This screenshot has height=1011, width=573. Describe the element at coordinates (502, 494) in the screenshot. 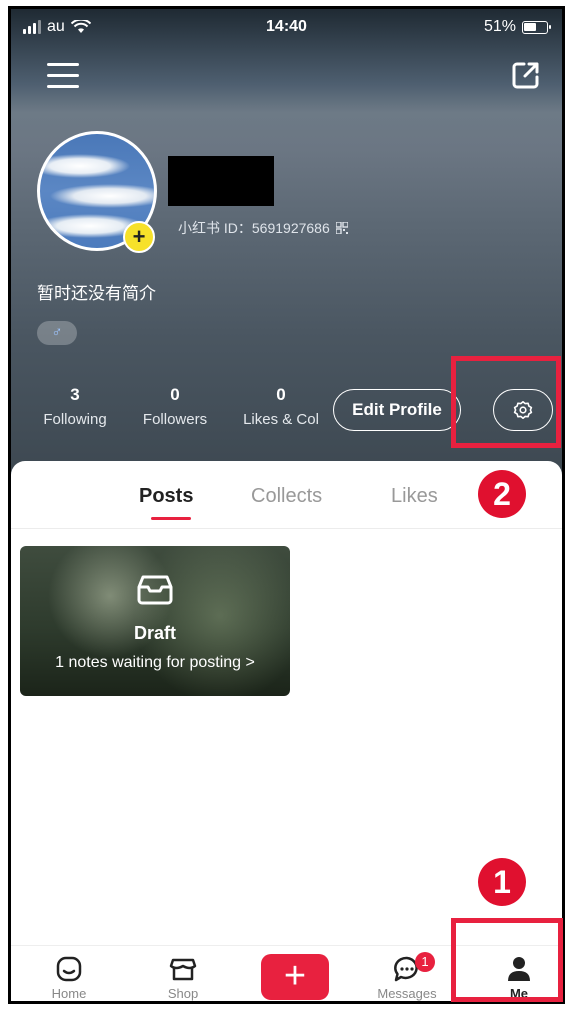

I see `step-two-marker: 2` at that location.